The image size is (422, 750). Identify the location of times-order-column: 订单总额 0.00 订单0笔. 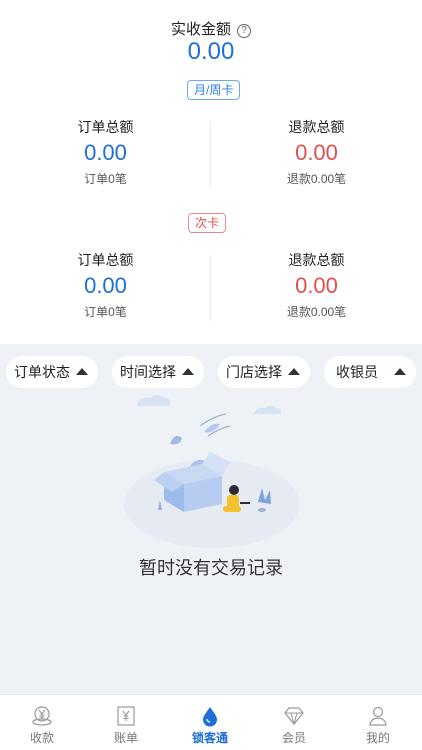
(105, 286).